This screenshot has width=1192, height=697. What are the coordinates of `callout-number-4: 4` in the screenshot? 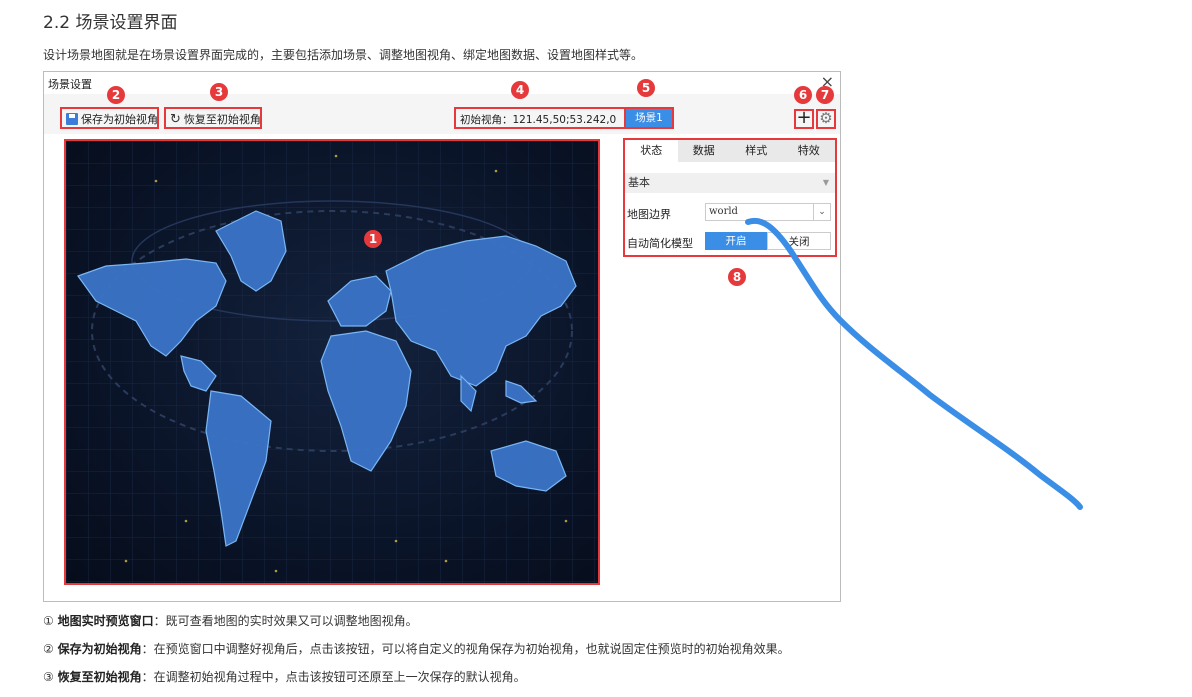 It's located at (520, 90).